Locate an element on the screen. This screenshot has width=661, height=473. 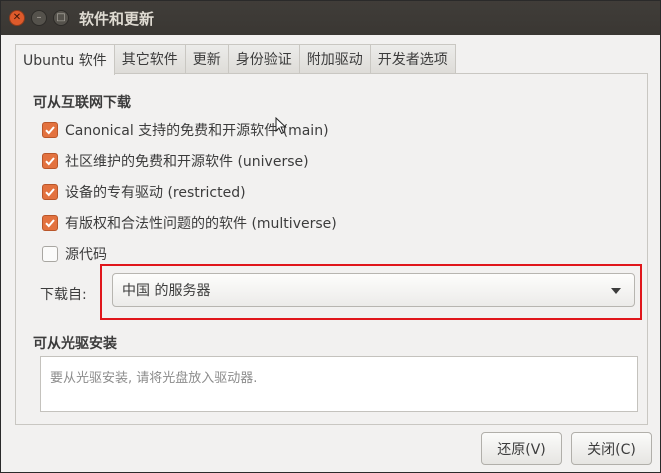
option-multiverse-label: 有版权和合法性问题的的软件 (multiverse) is located at coordinates (201, 224).